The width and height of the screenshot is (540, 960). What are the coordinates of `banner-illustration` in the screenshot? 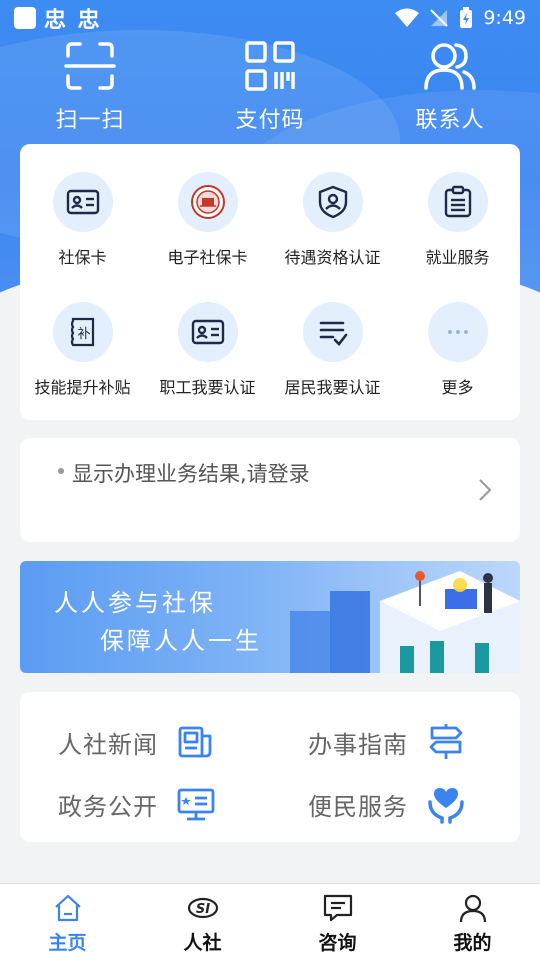 It's located at (405, 622).